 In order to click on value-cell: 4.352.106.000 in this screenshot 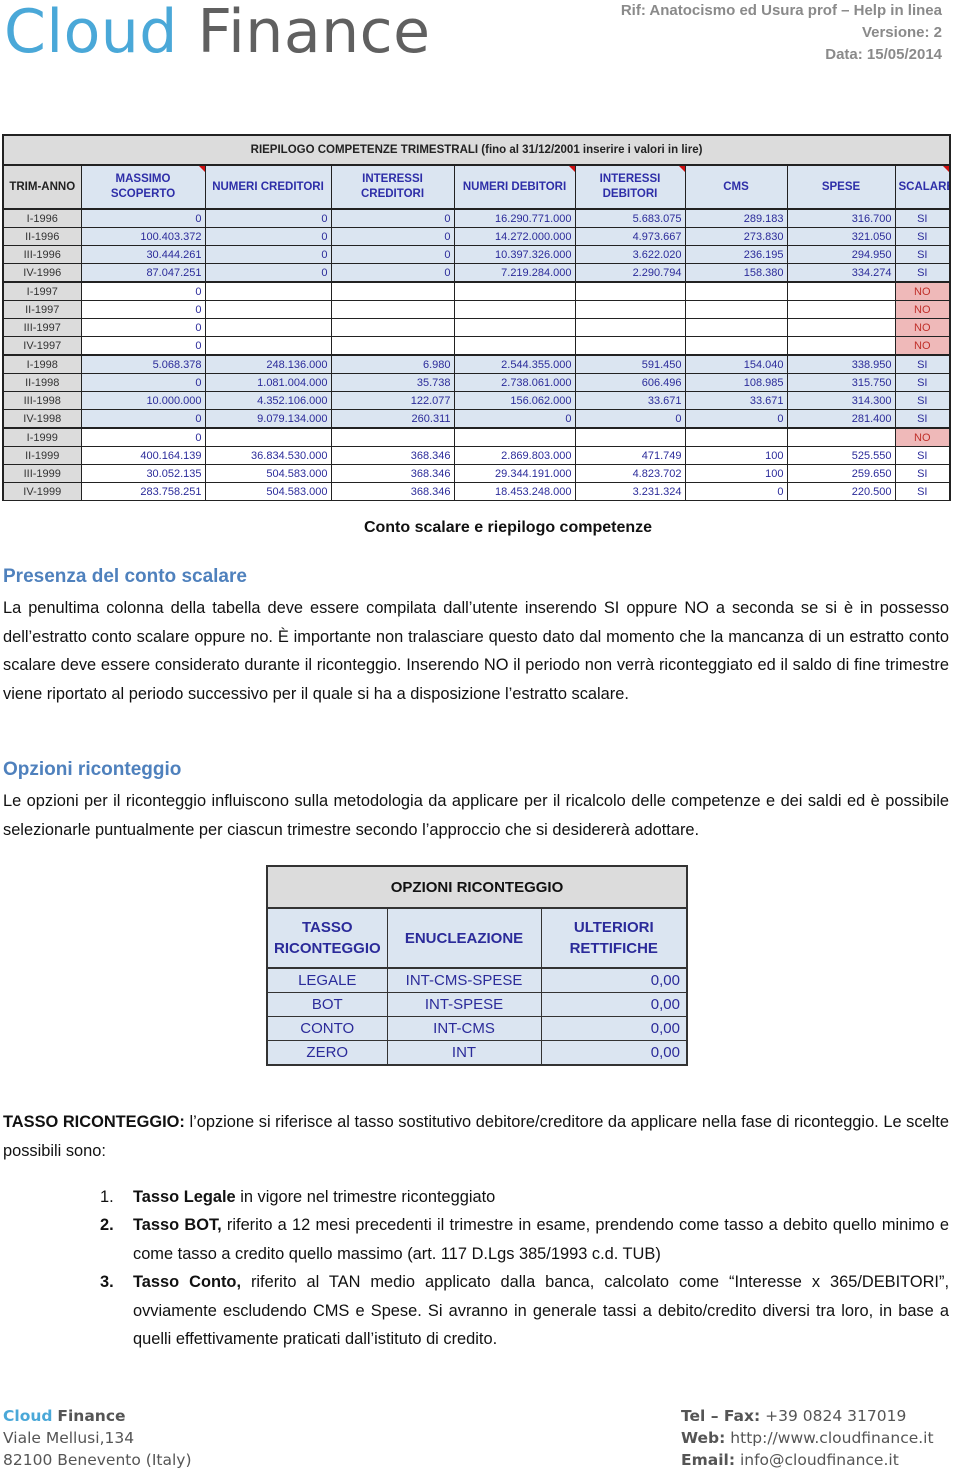, I will do `click(268, 400)`.